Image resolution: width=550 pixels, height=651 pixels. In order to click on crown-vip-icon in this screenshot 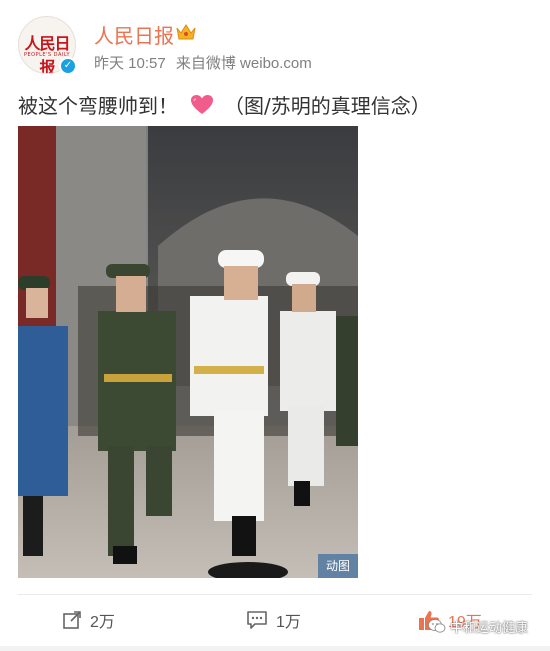, I will do `click(186, 32)`.